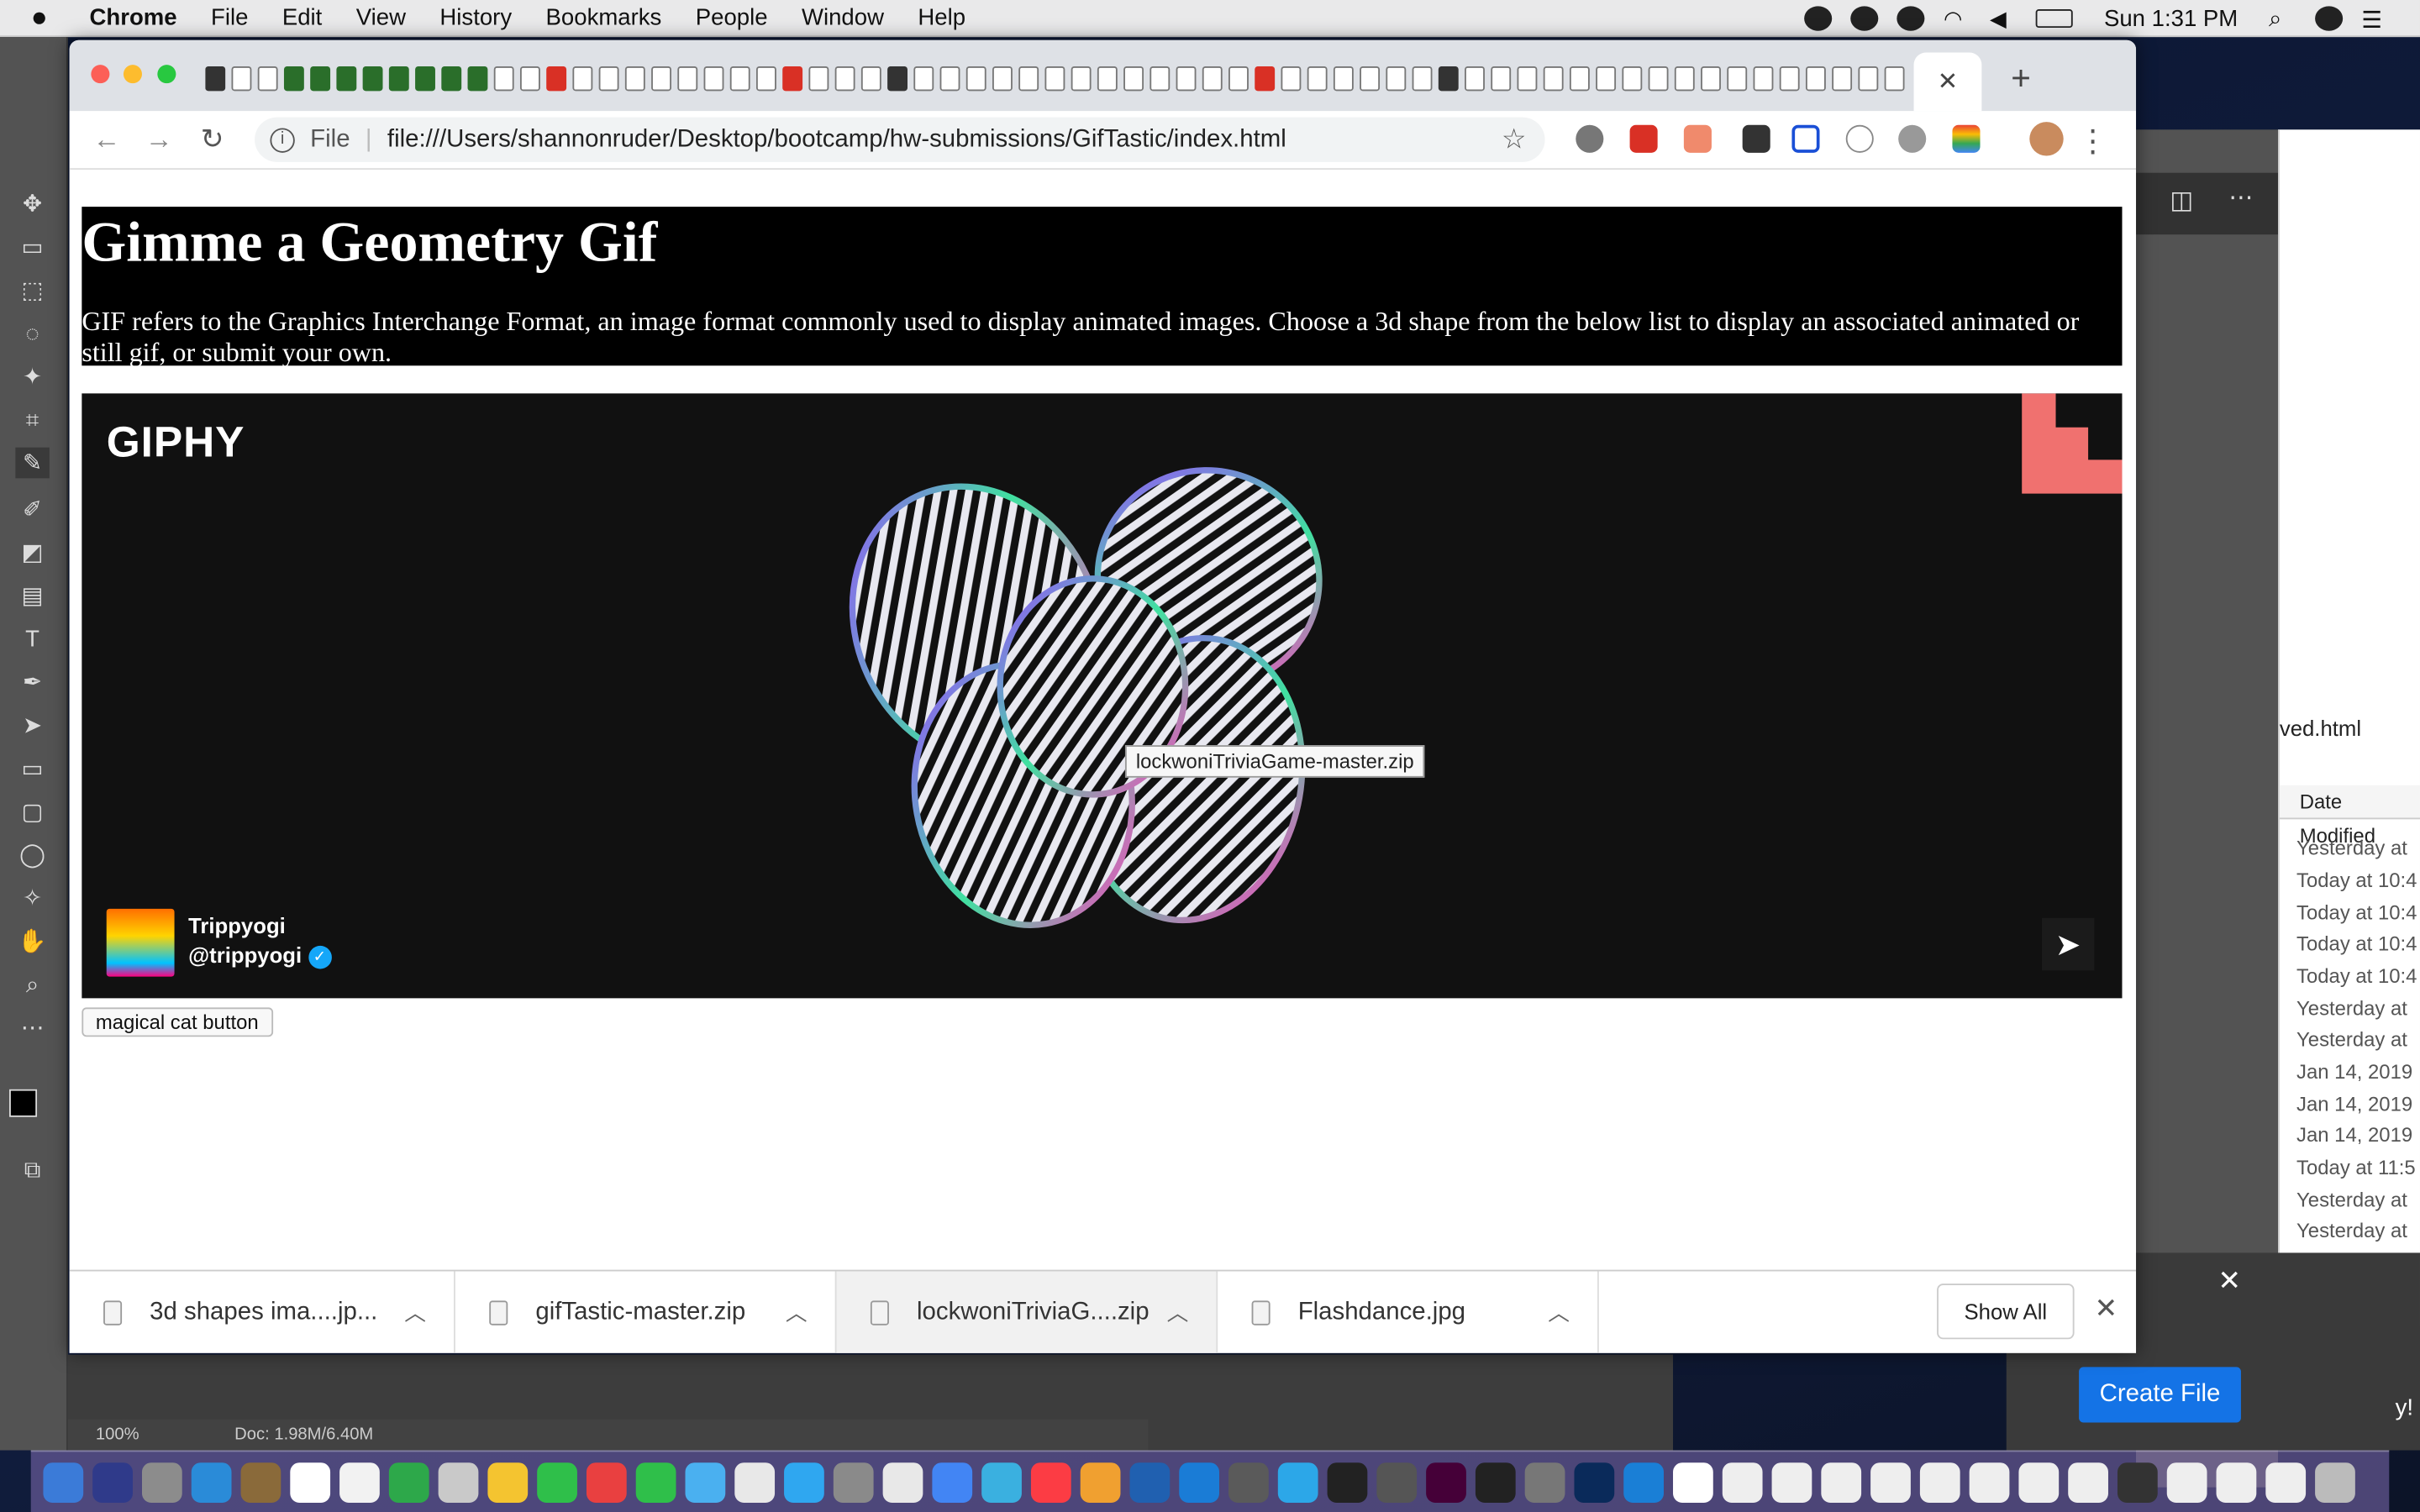 The image size is (2420, 1512). What do you see at coordinates (2240, 197) in the screenshot?
I see `panel-menu-icon: ⋯` at bounding box center [2240, 197].